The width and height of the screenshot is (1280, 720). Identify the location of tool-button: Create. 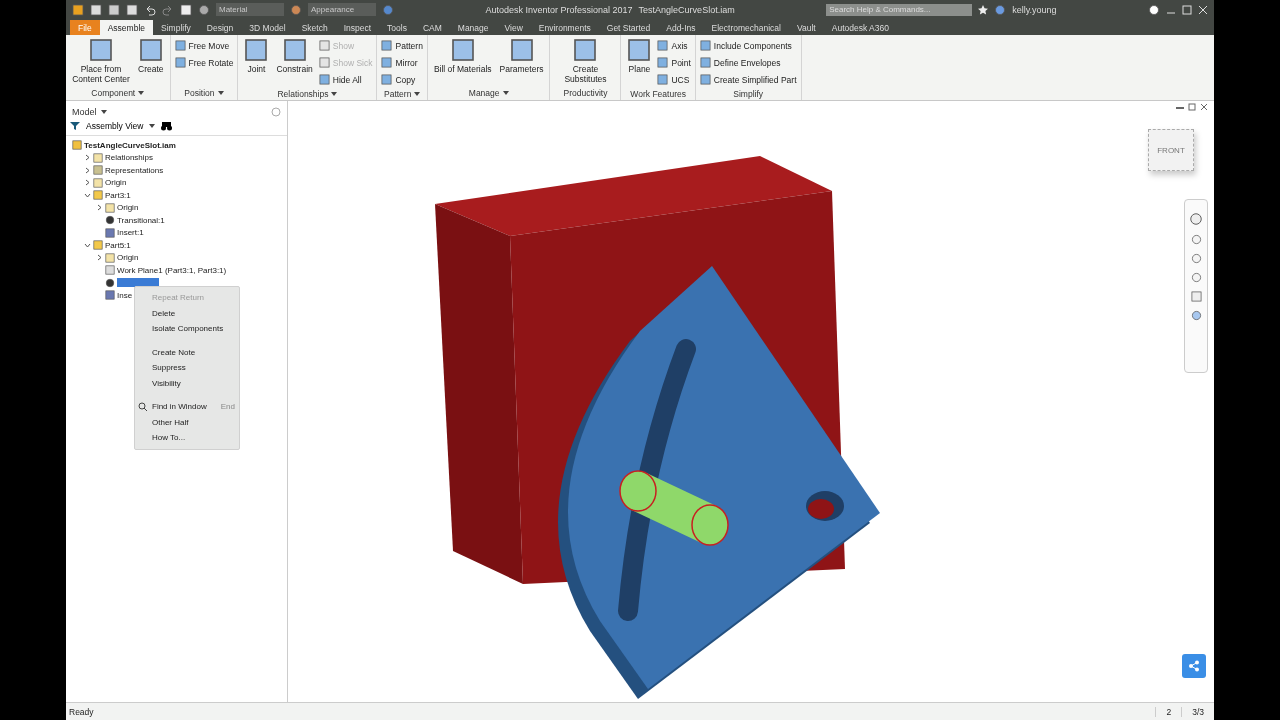
(151, 62).